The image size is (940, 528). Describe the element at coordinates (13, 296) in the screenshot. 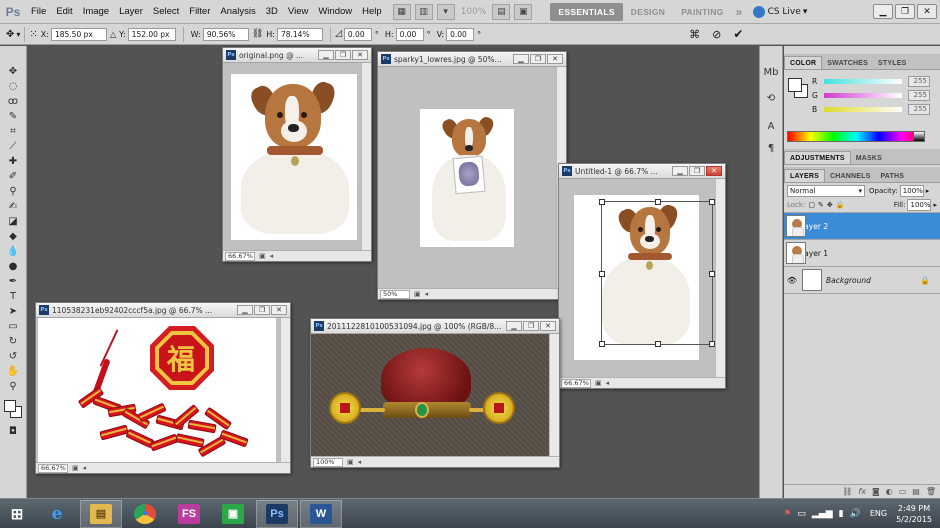

I see `type-tool-icon: T` at that location.